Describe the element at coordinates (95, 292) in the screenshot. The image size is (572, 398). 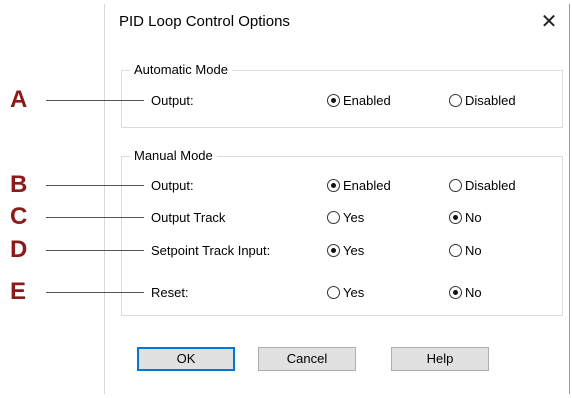
I see `callout-e-leader` at that location.